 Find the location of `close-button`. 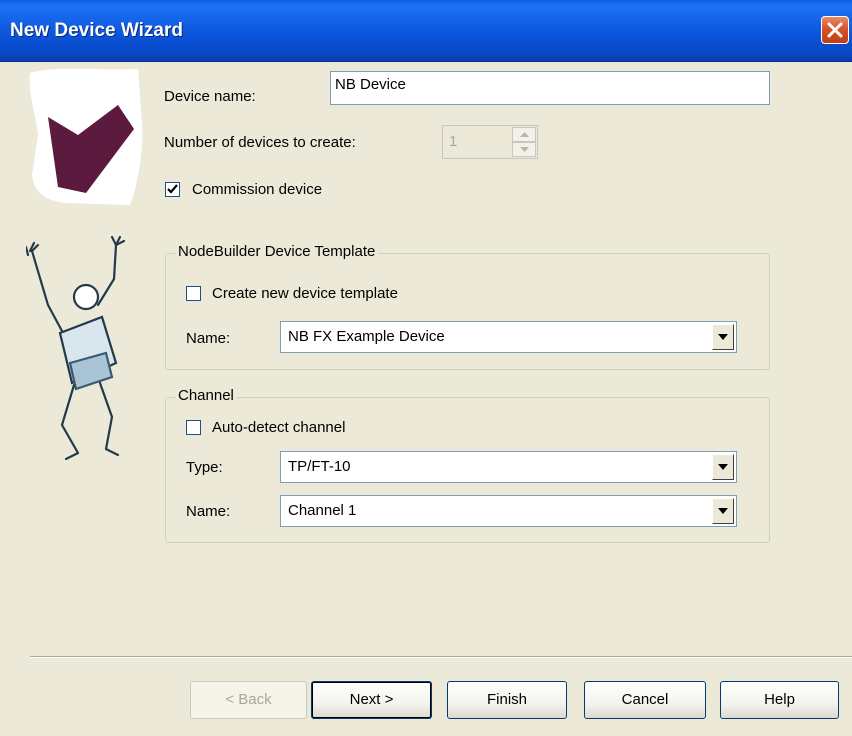

close-button is located at coordinates (835, 30).